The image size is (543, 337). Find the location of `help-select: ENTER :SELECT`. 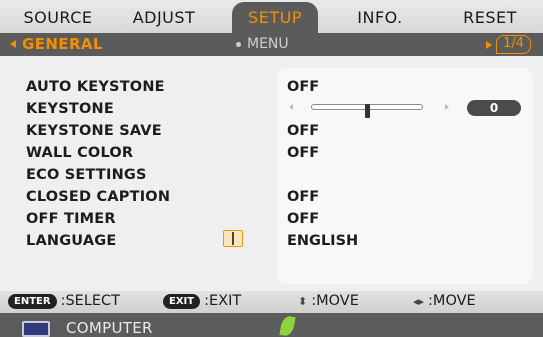

help-select: ENTER :SELECT is located at coordinates (64, 301).